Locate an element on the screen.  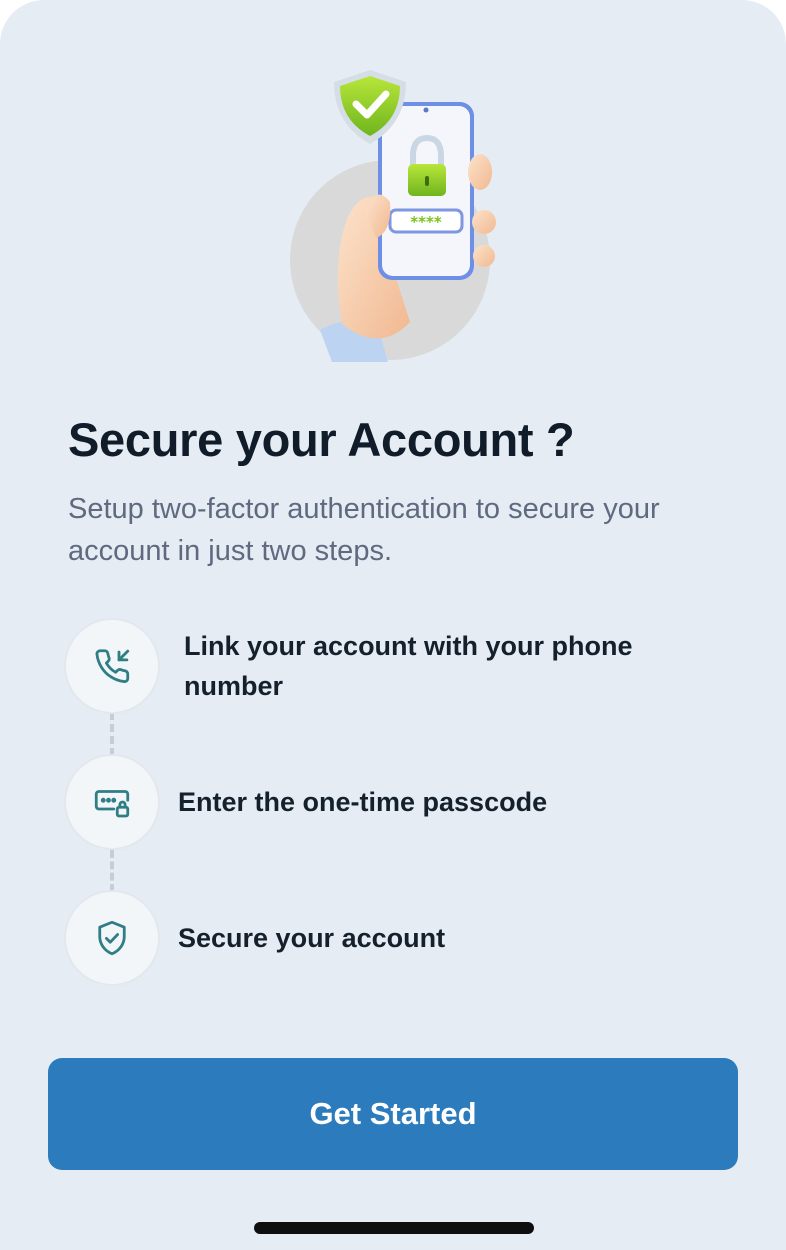
page-title: Secure your Account ? is located at coordinates (321, 439).